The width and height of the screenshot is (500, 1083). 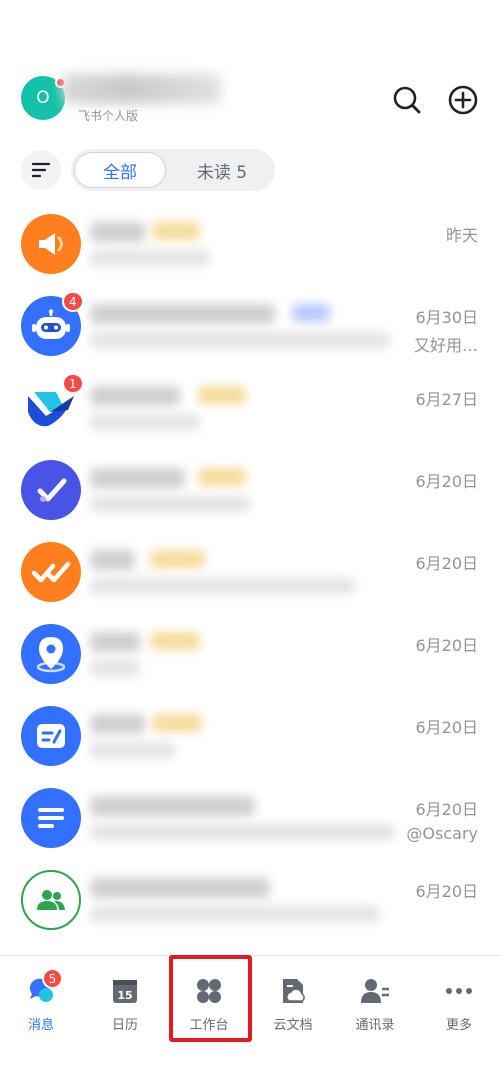 What do you see at coordinates (459, 991) in the screenshot?
I see `more-dots-icon` at bounding box center [459, 991].